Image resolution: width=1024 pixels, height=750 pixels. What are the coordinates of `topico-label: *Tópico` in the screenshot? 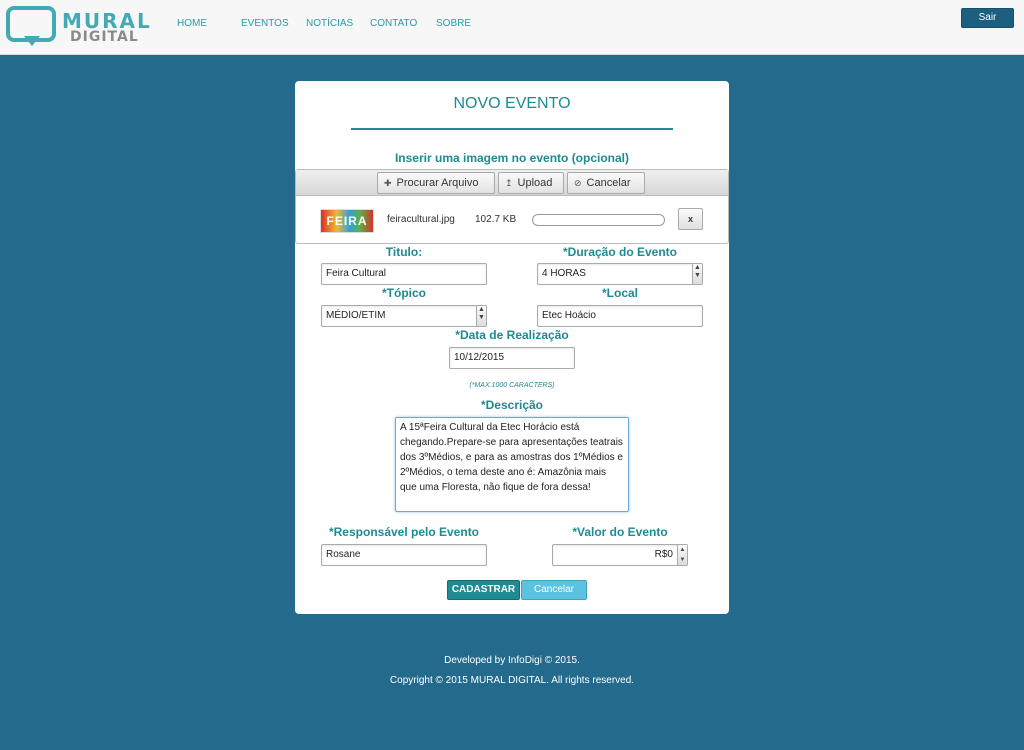 It's located at (404, 293).